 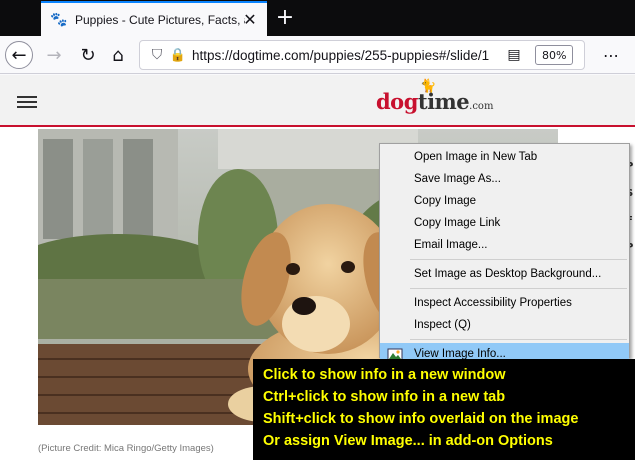 I want to click on zoom-indicator: 80%, so click(x=554, y=55).